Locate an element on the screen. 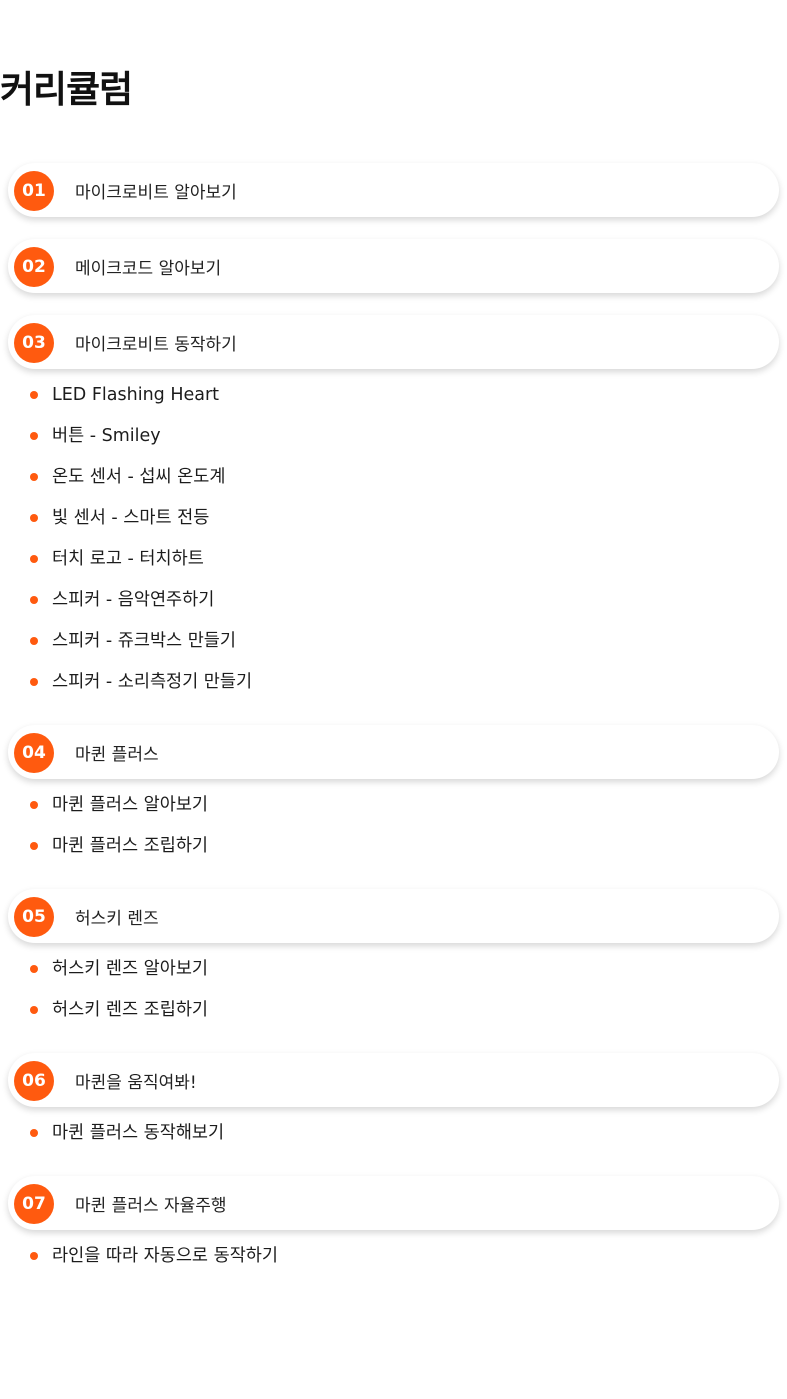 The width and height of the screenshot is (787, 1399). section-number-badge: 04 is located at coordinates (34, 753).